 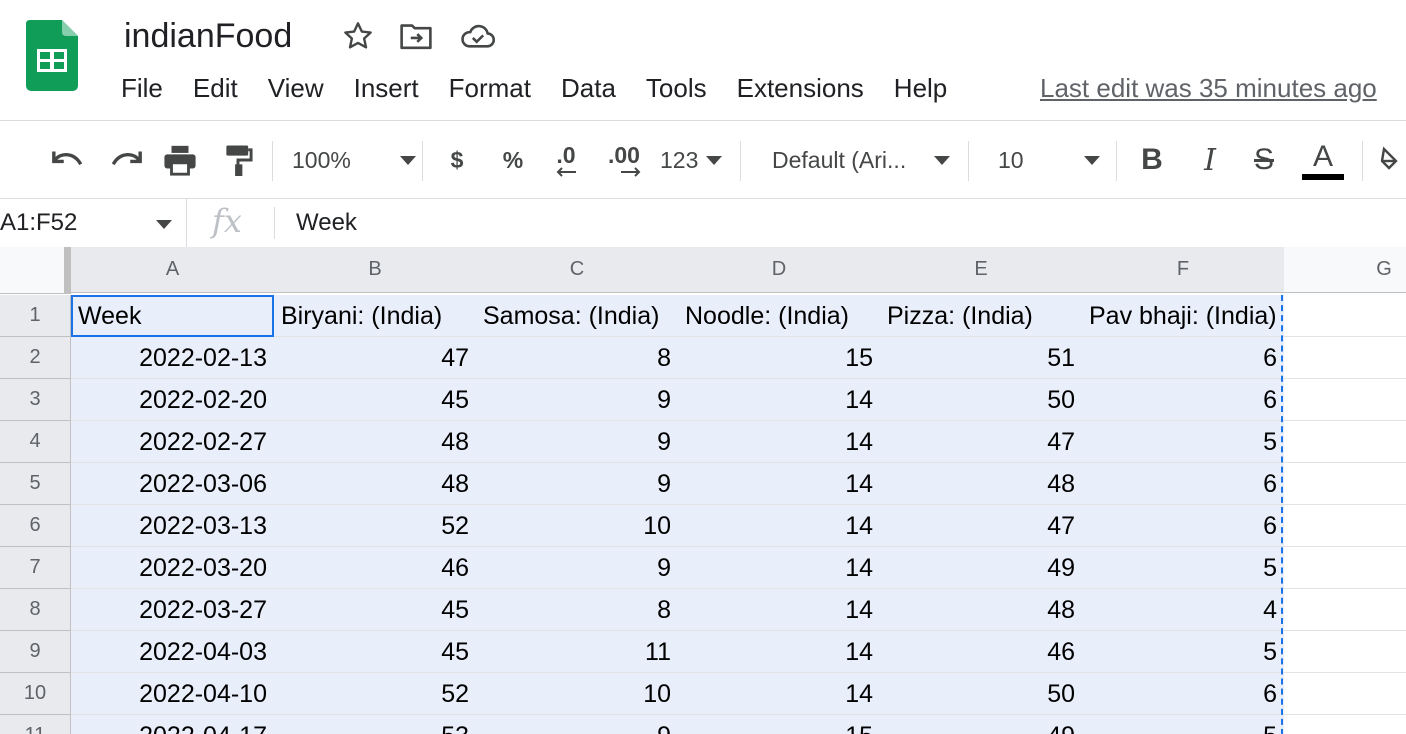 What do you see at coordinates (981, 652) in the screenshot?
I see `table-cell: 46` at bounding box center [981, 652].